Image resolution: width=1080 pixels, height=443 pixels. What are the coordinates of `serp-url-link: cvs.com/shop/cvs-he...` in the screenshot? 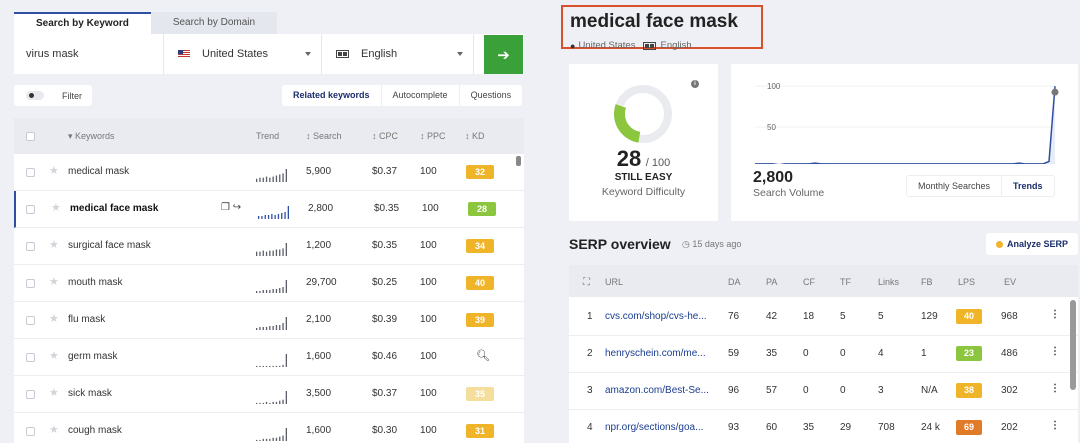 It's located at (656, 316).